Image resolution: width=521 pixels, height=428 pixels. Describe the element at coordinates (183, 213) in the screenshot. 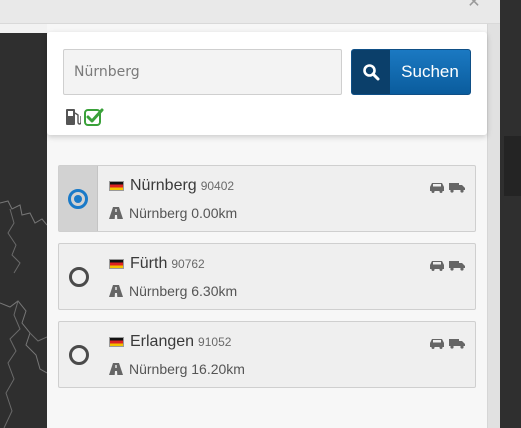

I see `result-distance: Nürnberg 0.00km` at that location.